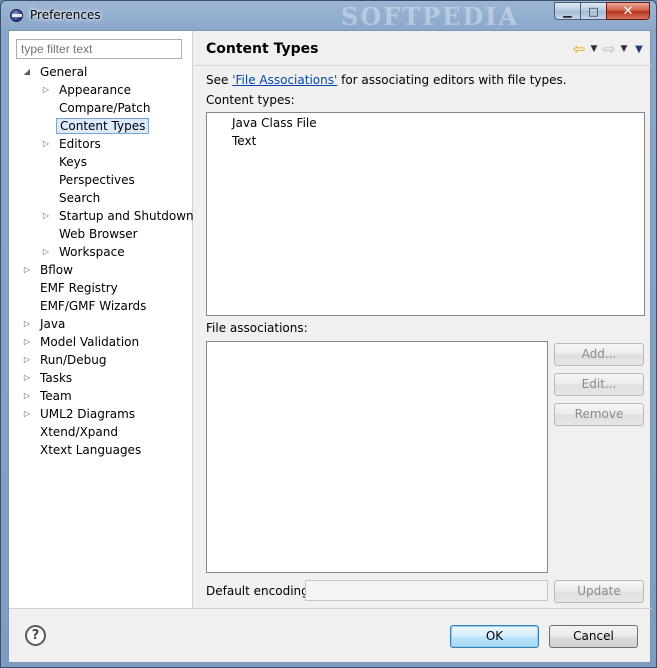  I want to click on tree-item: EMF Registry, so click(101, 288).